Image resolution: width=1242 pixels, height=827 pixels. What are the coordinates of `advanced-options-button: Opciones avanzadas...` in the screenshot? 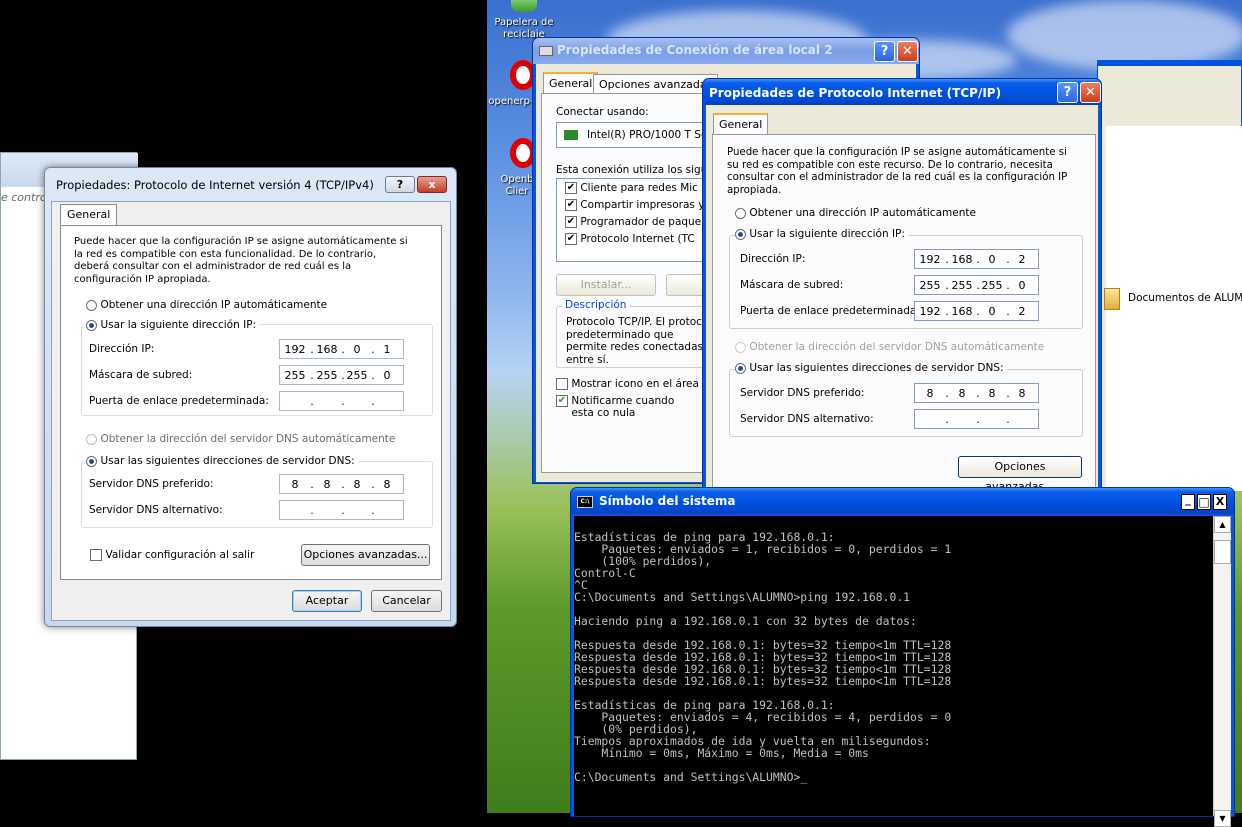 It's located at (365, 555).